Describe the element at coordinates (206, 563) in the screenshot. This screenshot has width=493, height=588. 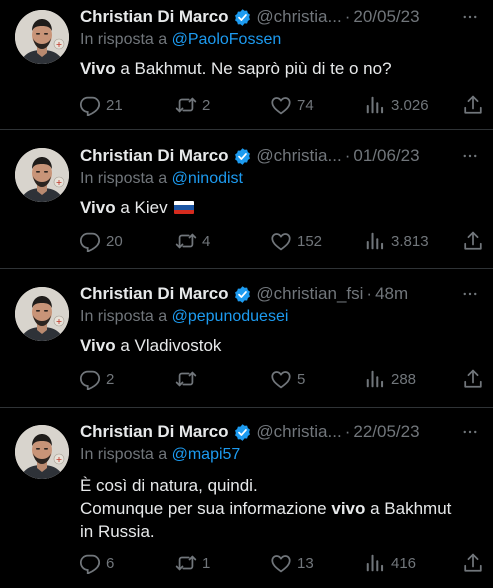
I see `retweet-count: 1` at that location.